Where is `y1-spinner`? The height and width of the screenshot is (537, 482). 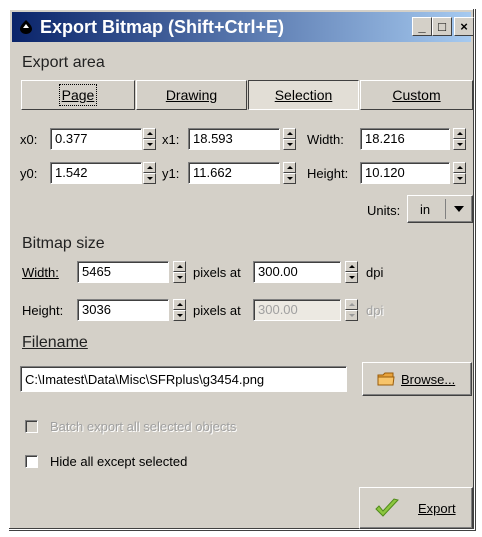
y1-spinner is located at coordinates (289, 173).